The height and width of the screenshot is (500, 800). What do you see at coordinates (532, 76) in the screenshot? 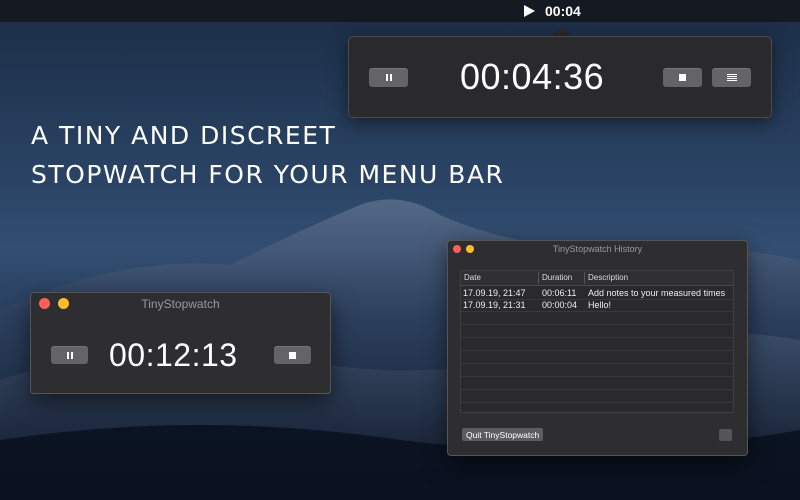
I see `popover-time: 00:04:36` at bounding box center [532, 76].